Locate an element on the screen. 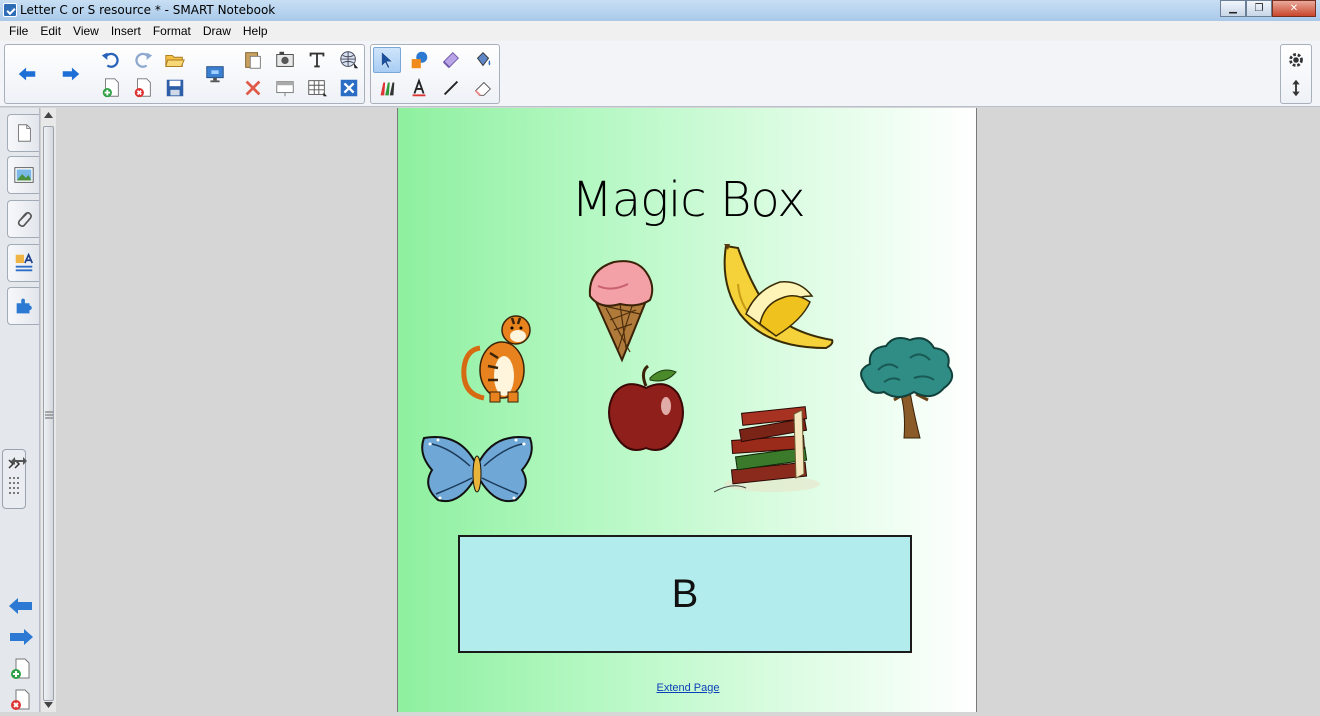  save-icon is located at coordinates (175, 88).